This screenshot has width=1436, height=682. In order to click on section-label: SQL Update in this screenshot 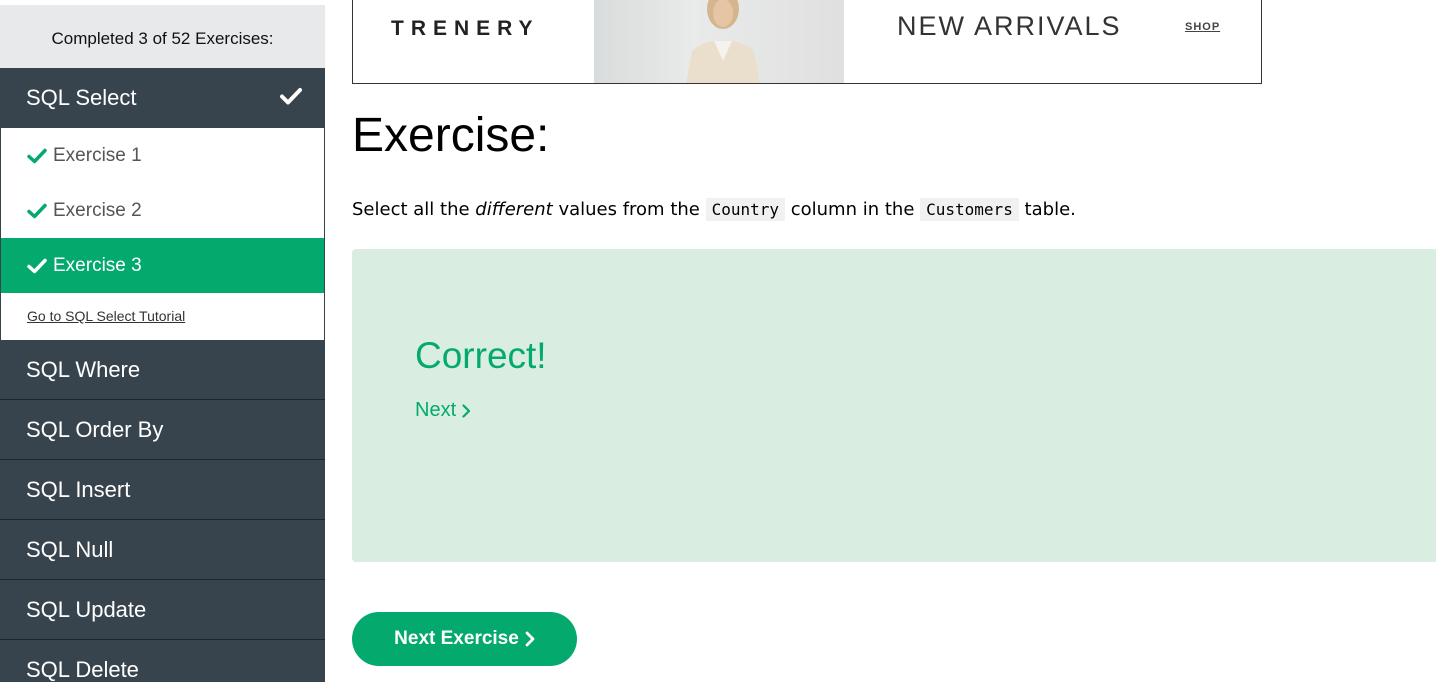, I will do `click(86, 609)`.